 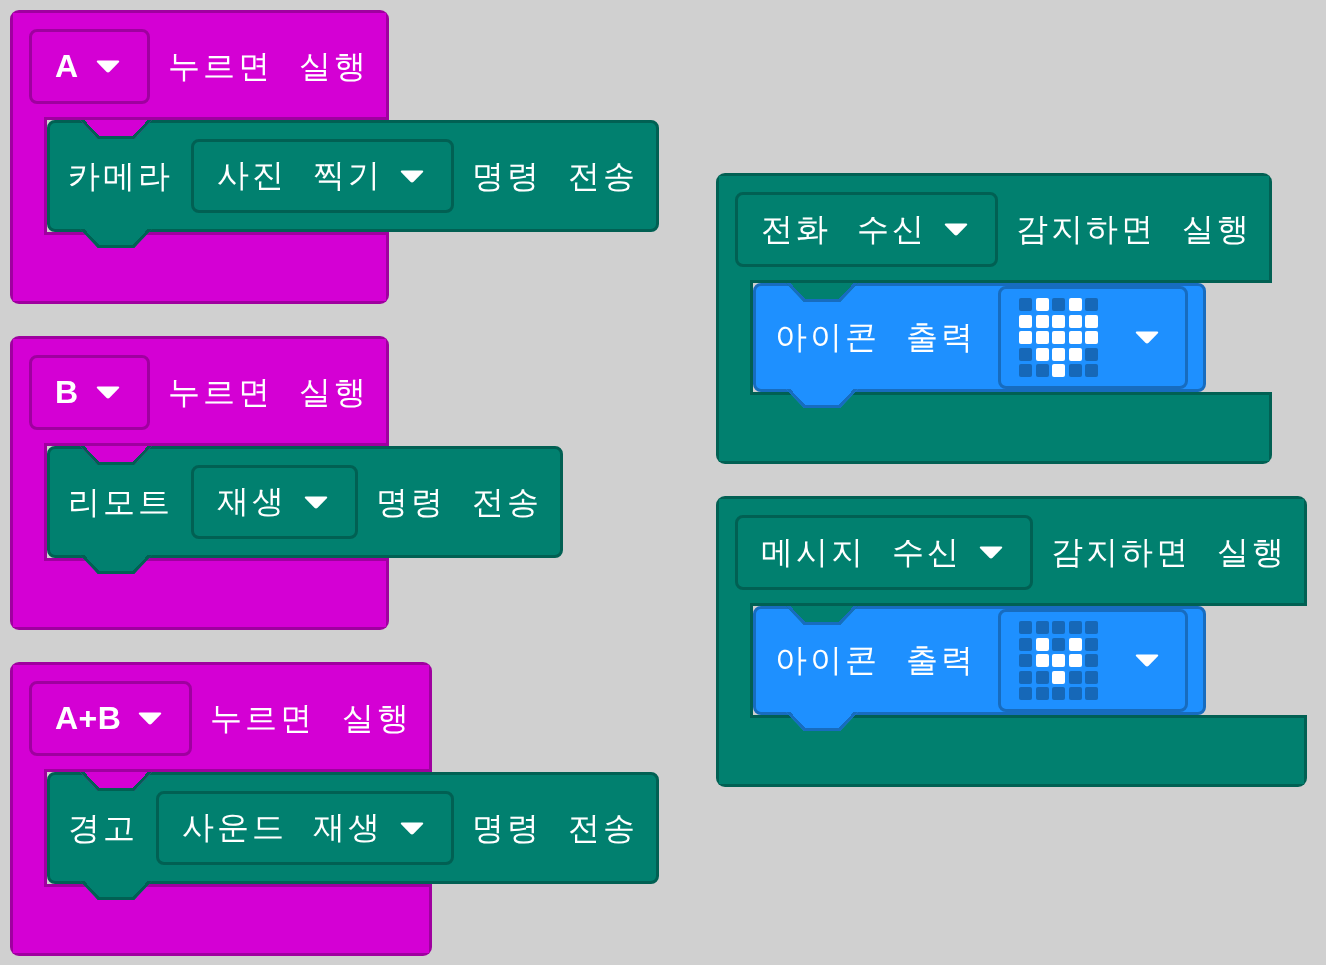 I want to click on trigger-dropdown: A, so click(x=89, y=66).